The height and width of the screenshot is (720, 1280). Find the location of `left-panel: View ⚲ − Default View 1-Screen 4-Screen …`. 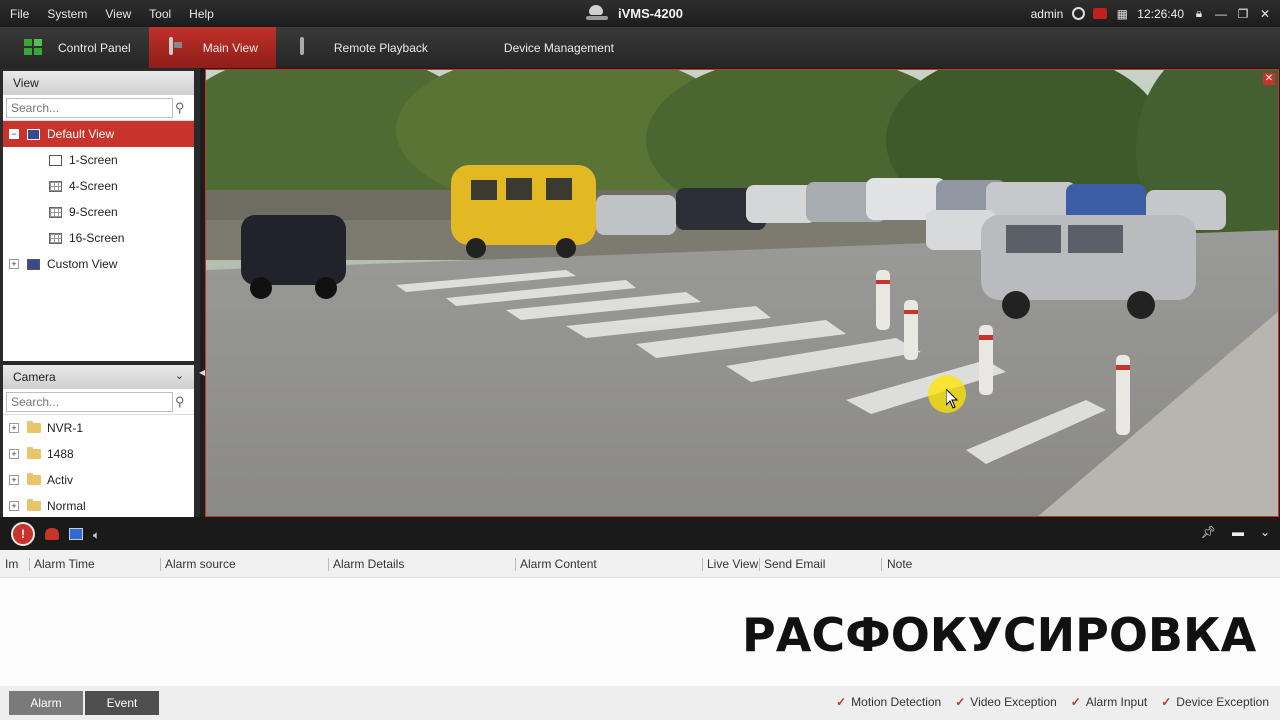

left-panel: View ⚲ − Default View 1-Screen 4-Screen … is located at coordinates (100, 293).